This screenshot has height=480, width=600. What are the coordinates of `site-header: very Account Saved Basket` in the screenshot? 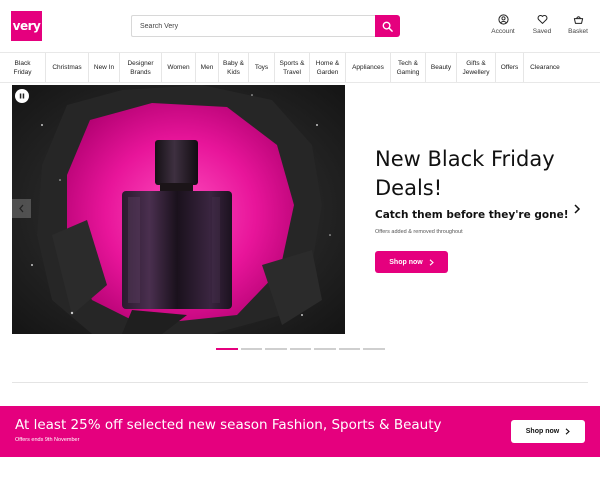 It's located at (300, 26).